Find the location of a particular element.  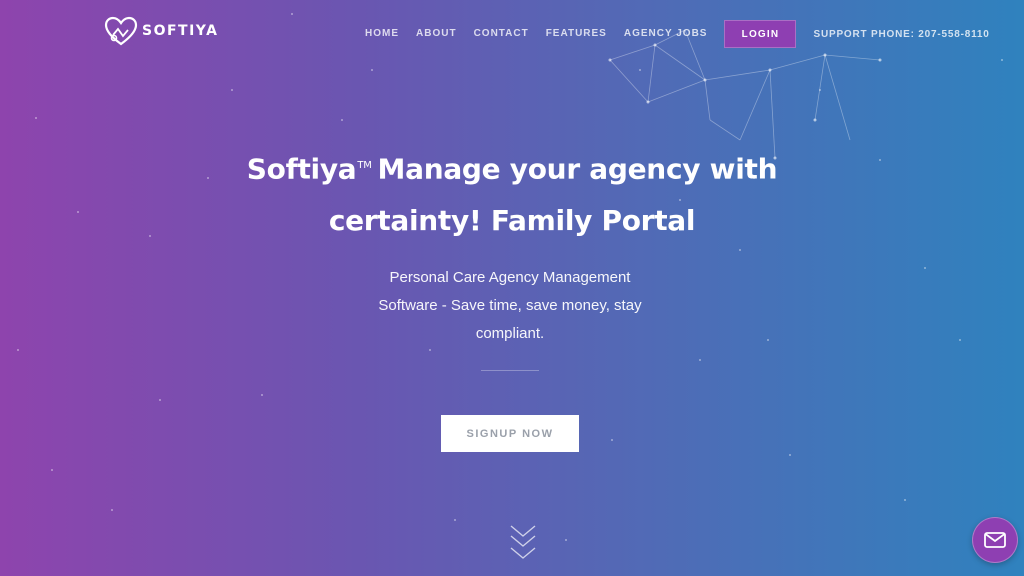

chat-button is located at coordinates (995, 540).